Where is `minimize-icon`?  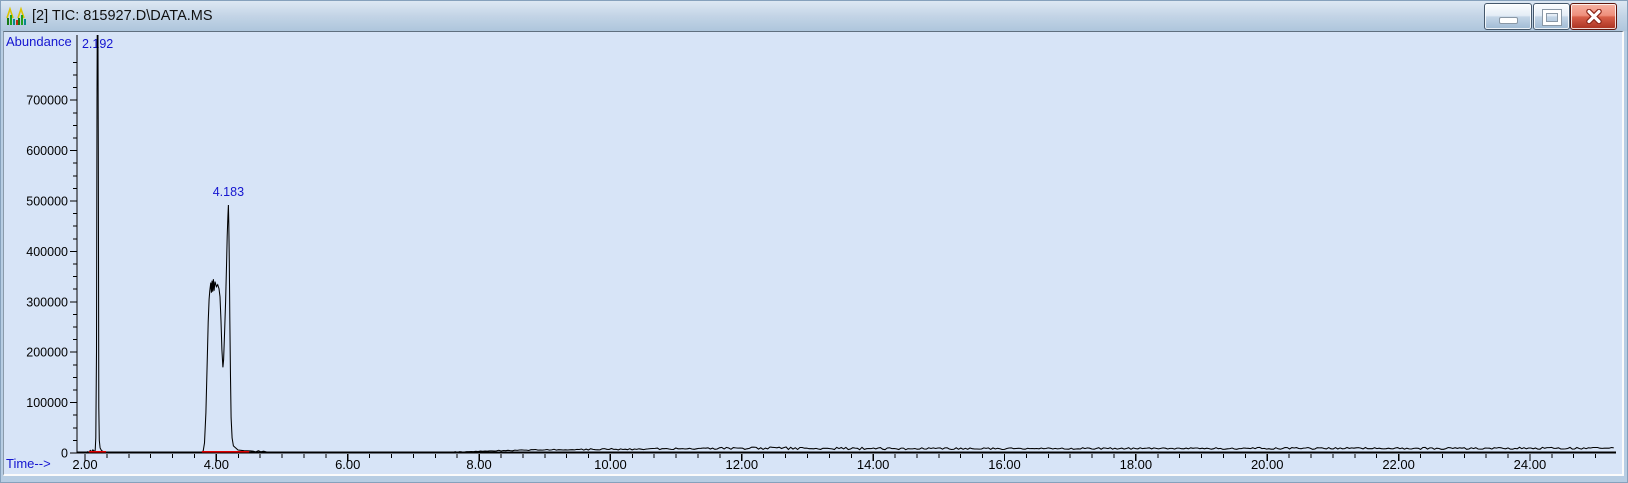 minimize-icon is located at coordinates (1508, 20).